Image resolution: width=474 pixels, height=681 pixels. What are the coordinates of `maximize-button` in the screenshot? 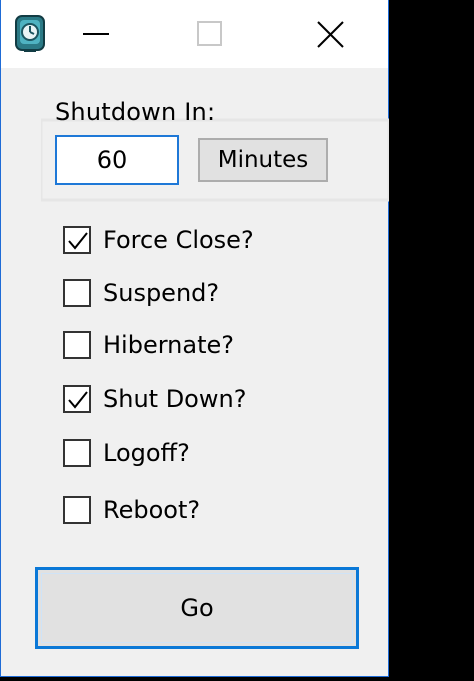 It's located at (209, 34).